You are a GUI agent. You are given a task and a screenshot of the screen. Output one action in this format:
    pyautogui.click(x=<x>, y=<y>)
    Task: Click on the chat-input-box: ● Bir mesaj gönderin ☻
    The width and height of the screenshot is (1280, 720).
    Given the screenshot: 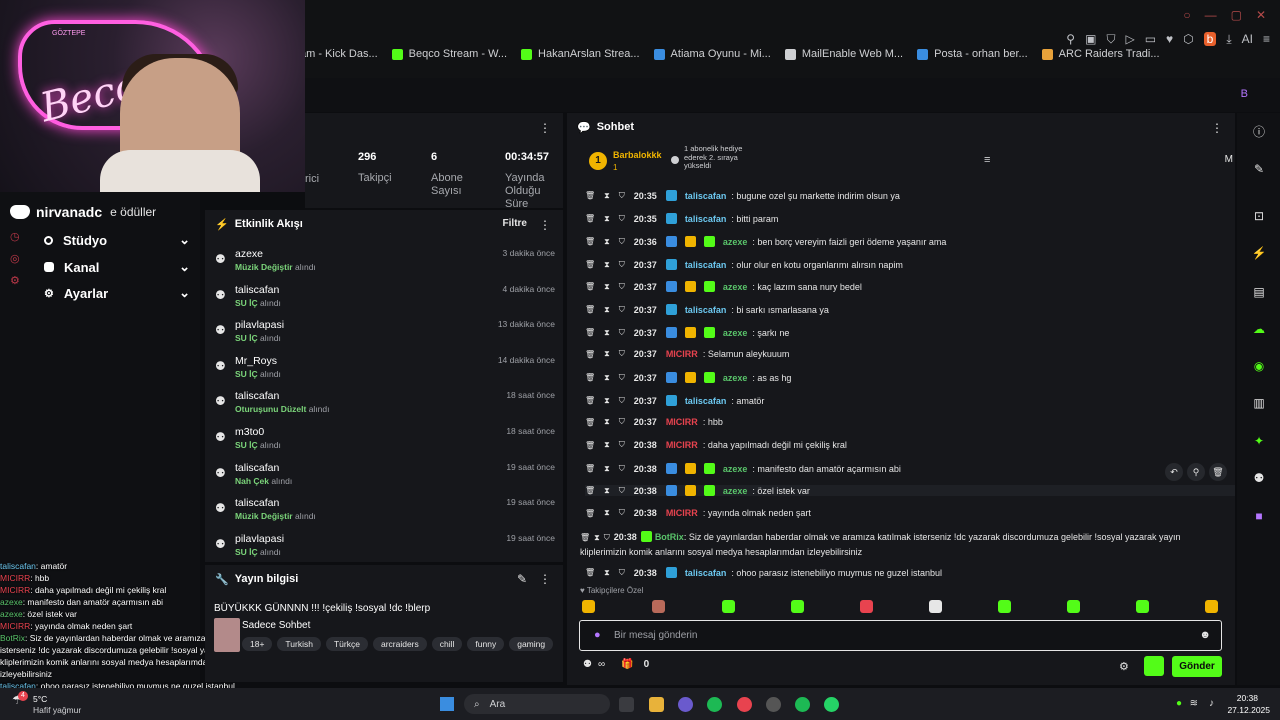 What is the action you would take?
    pyautogui.click(x=900, y=635)
    